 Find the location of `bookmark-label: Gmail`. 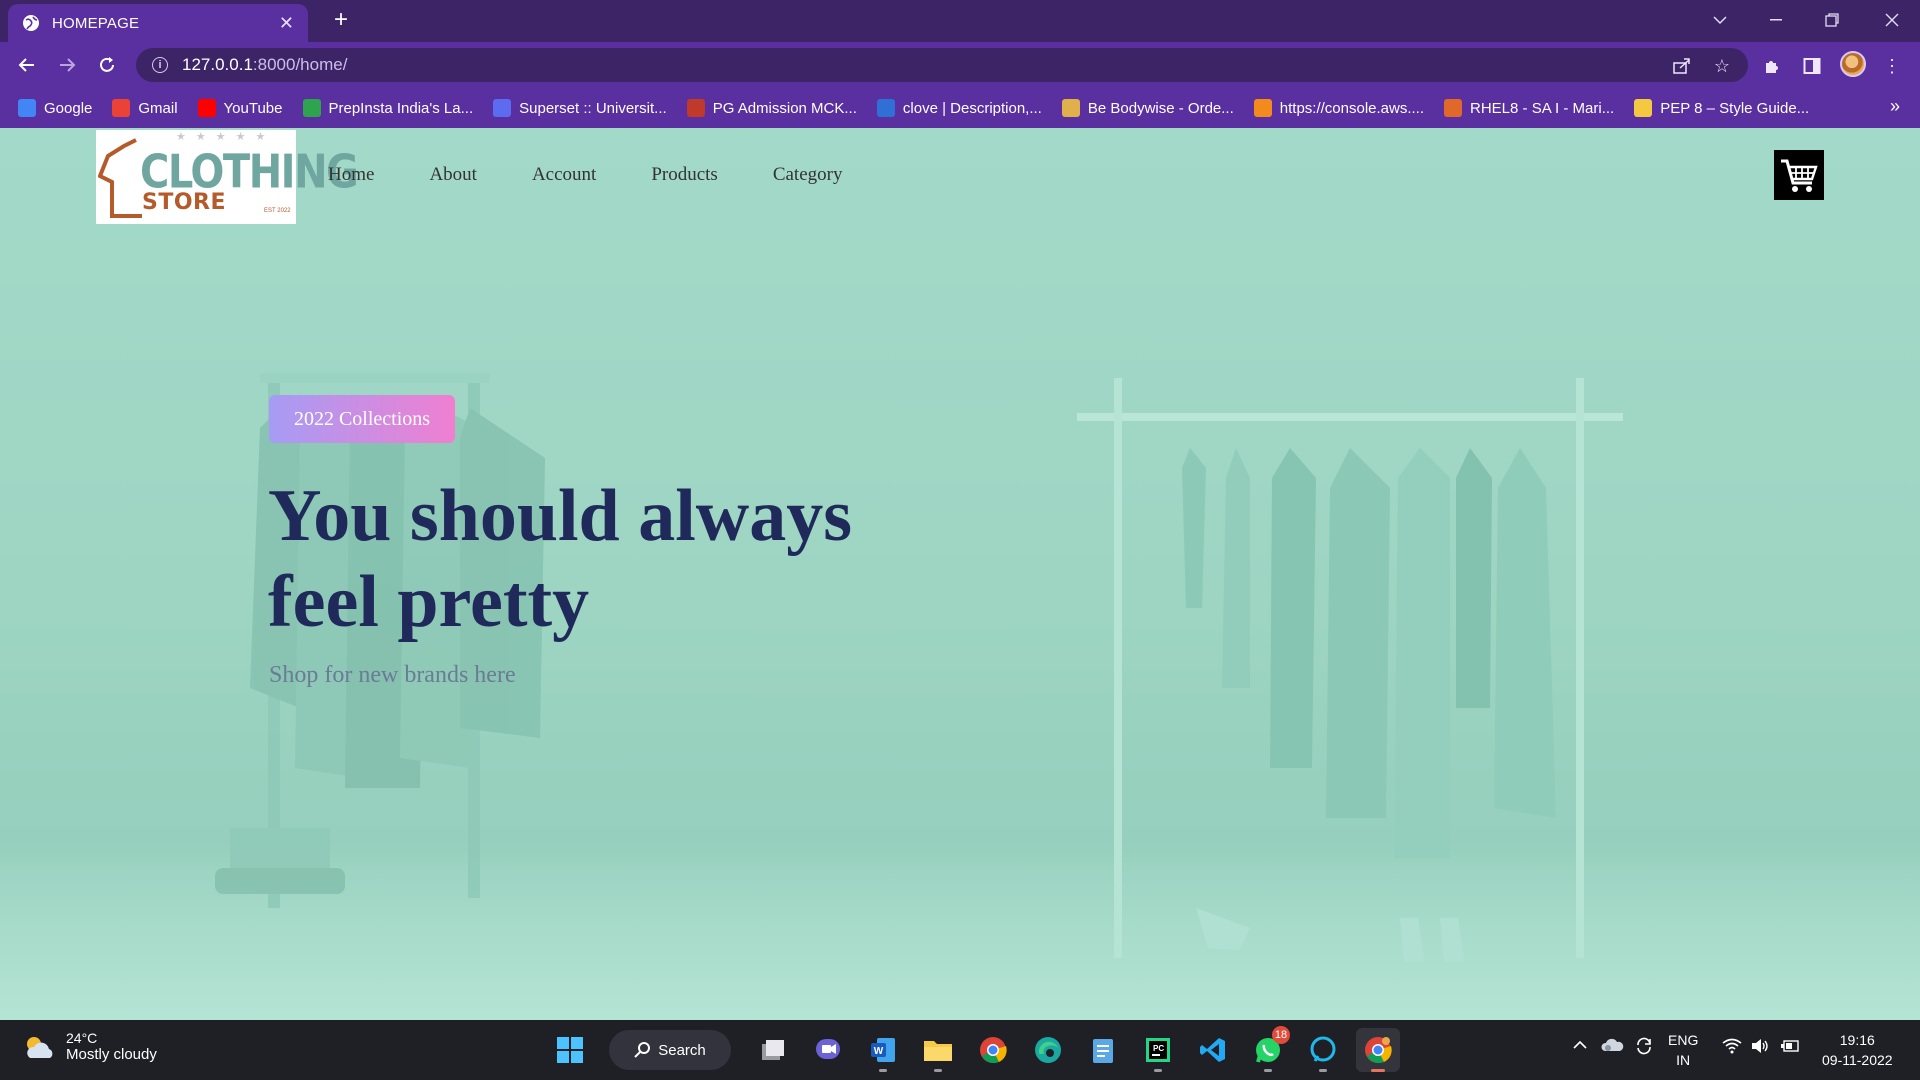

bookmark-label: Gmail is located at coordinates (158, 108).